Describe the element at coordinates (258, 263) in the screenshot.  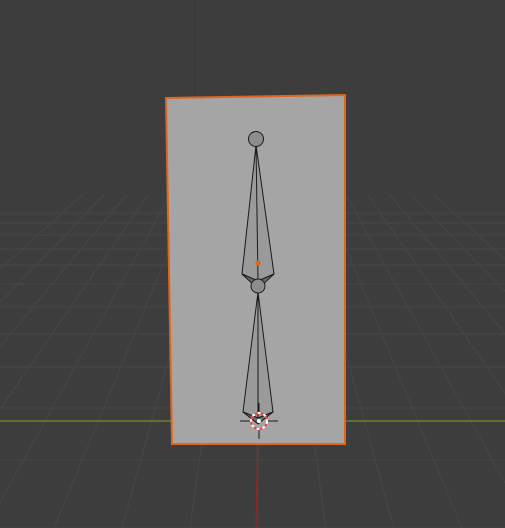
I see `armature-origin-dot` at that location.